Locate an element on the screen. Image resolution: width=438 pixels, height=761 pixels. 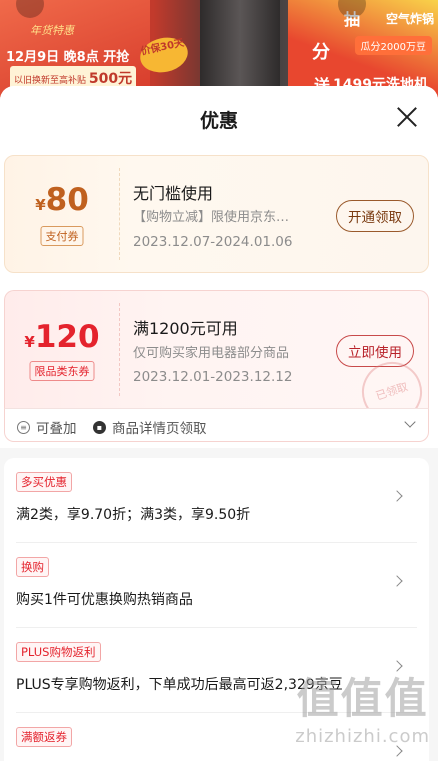
sheet-title: 优惠 is located at coordinates (218, 121).